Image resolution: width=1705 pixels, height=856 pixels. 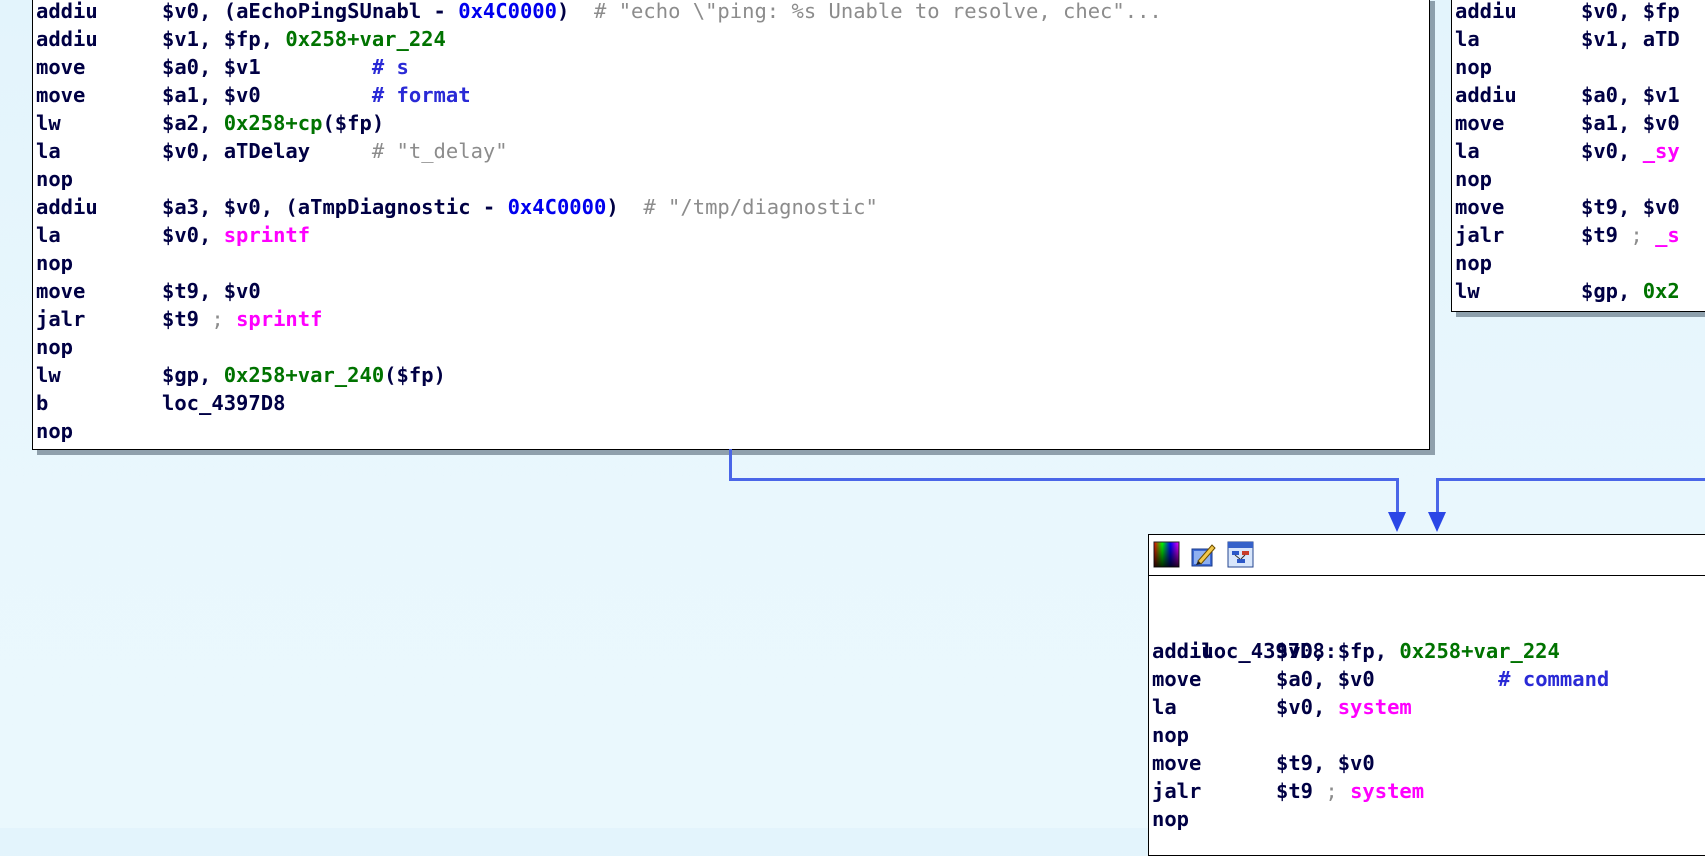 What do you see at coordinates (1630, 235) in the screenshot?
I see `instruction-operands: $t9 ; _s` at bounding box center [1630, 235].